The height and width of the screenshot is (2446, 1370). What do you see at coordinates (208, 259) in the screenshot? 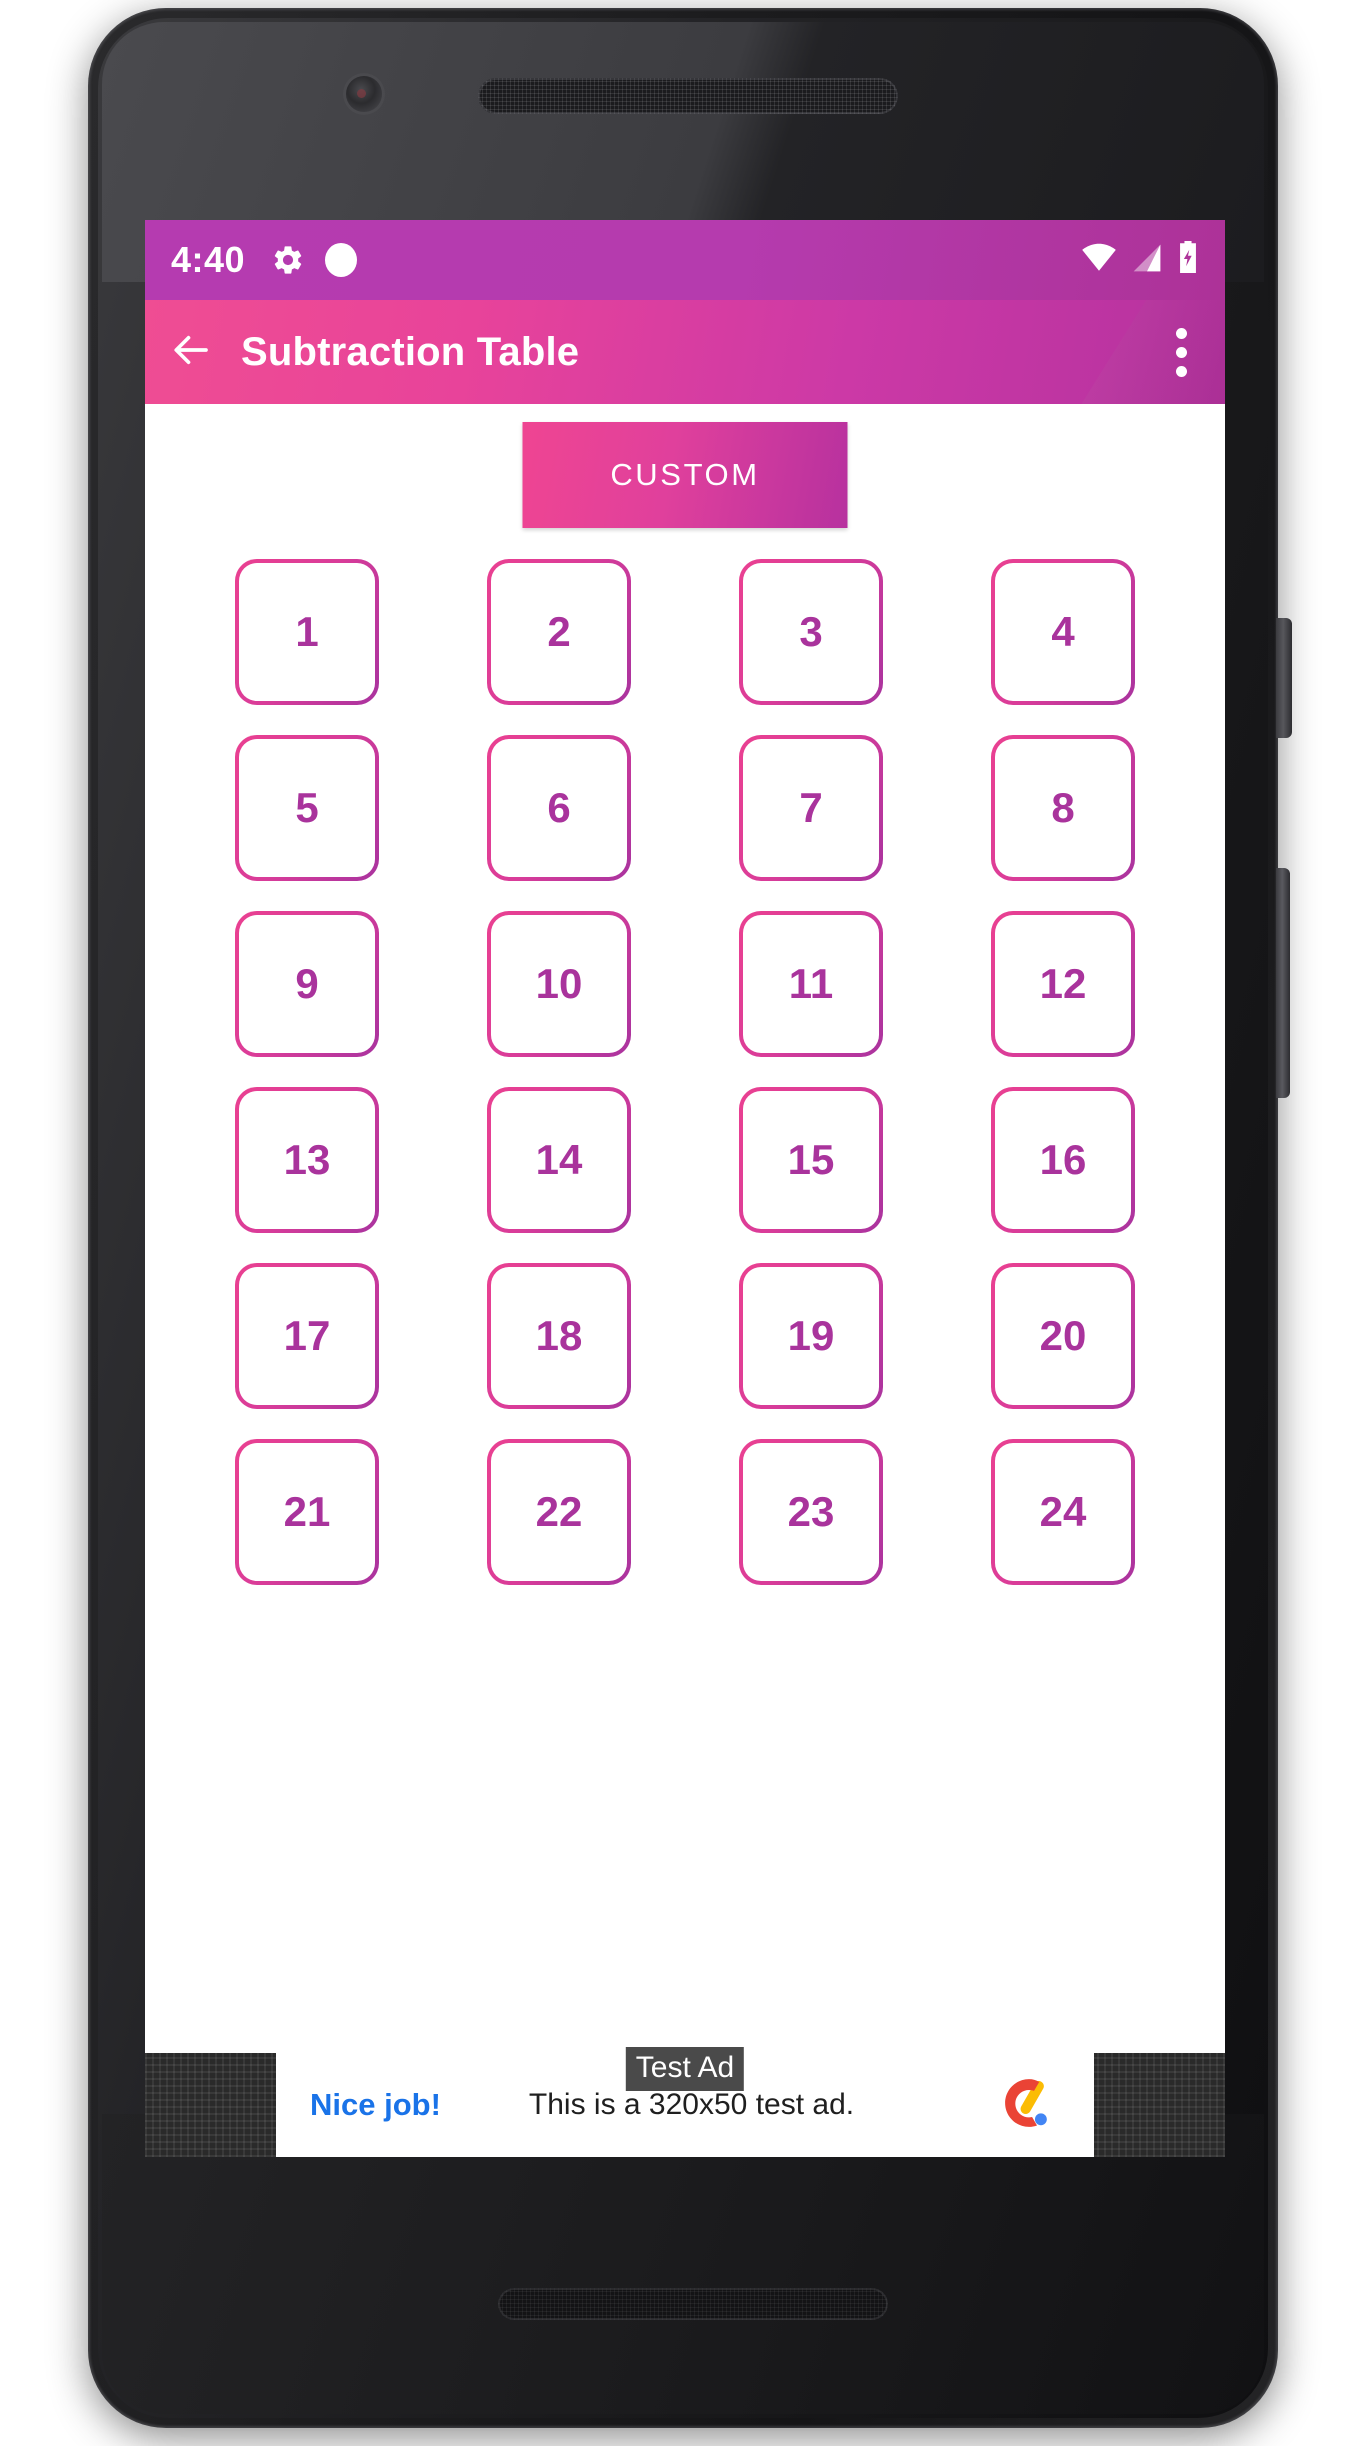
I see `status-bar-clock: 4:40` at bounding box center [208, 259].